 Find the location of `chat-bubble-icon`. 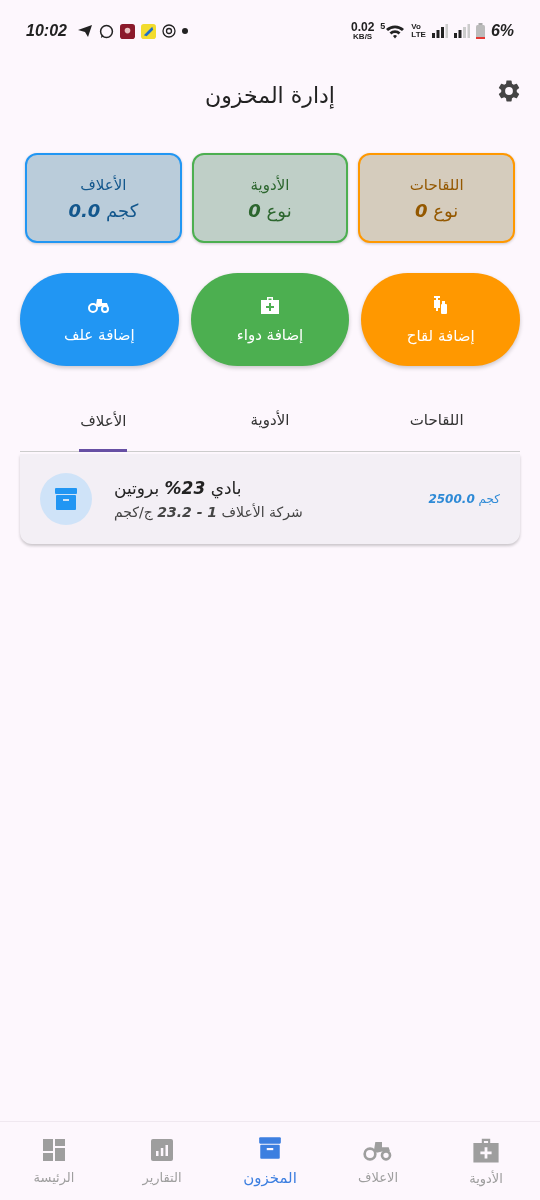

chat-bubble-icon is located at coordinates (106, 31).